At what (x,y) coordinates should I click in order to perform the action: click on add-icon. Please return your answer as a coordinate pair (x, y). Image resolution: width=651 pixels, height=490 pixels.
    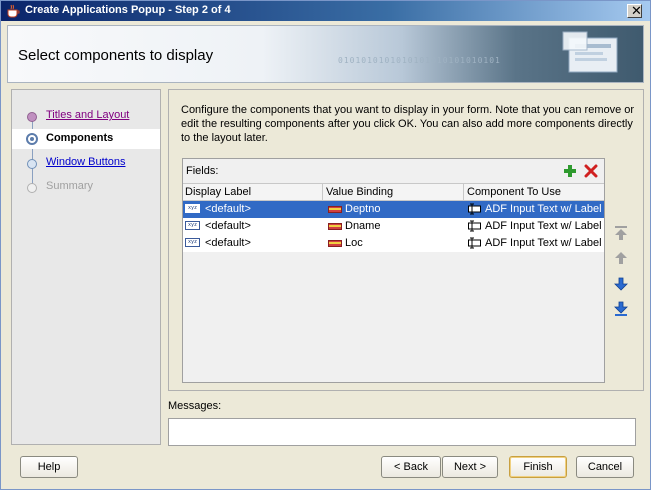
    Looking at the image, I should click on (570, 171).